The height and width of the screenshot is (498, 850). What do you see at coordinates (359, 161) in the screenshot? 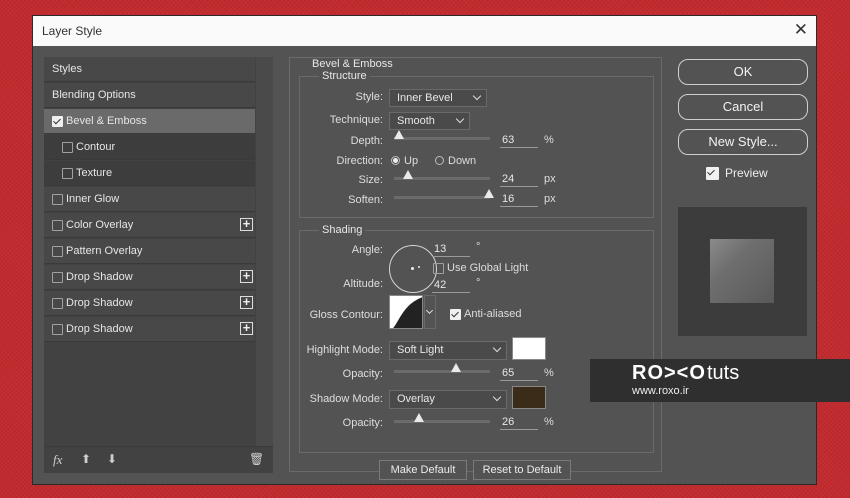
I see `direction-label: Direction:` at bounding box center [359, 161].